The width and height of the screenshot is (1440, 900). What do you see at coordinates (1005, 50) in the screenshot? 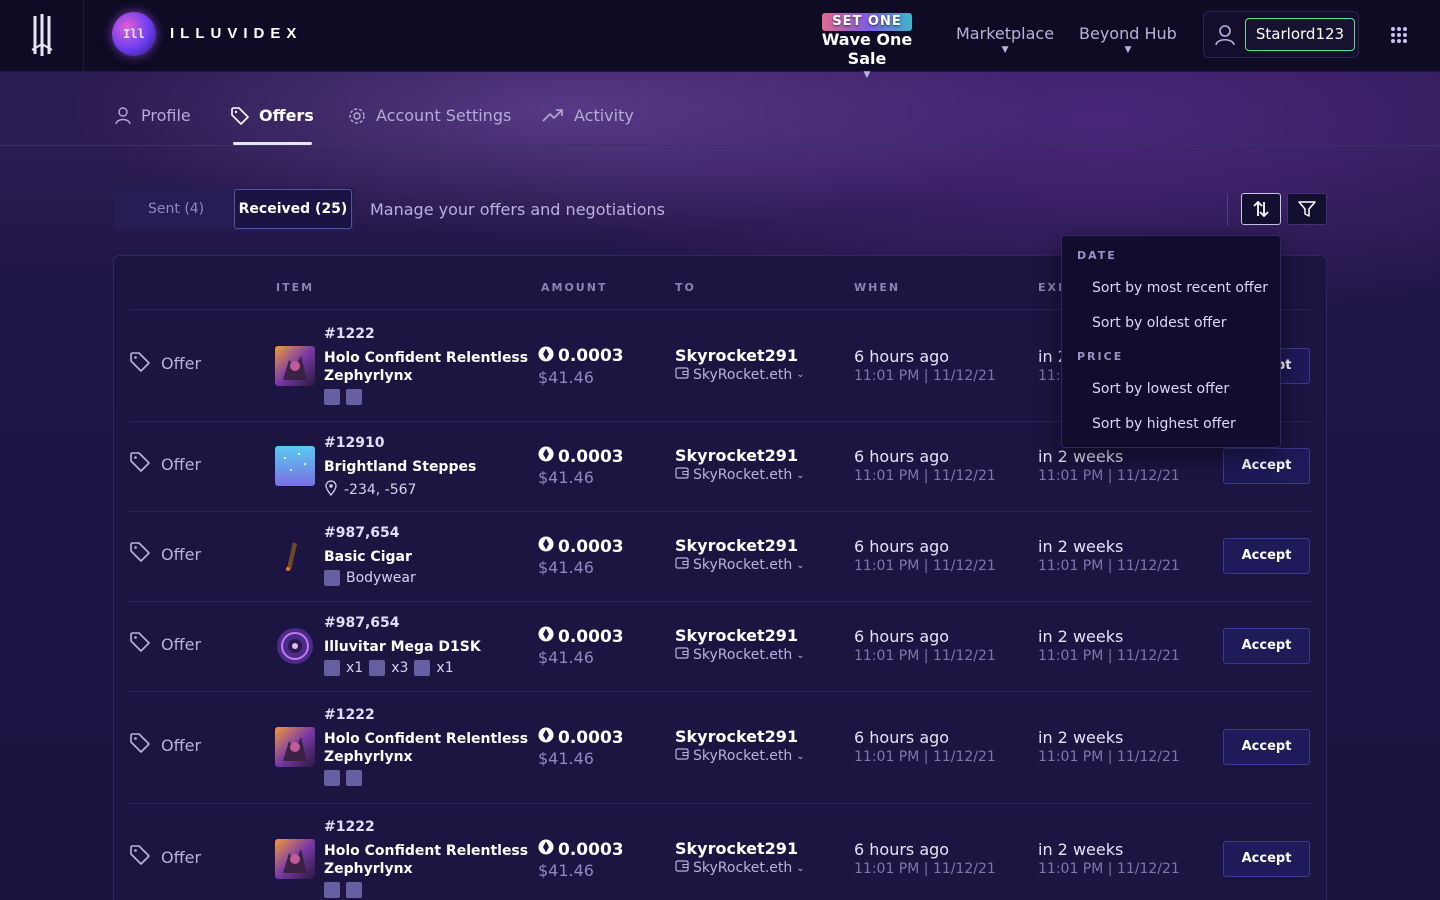
I see `chevron-down-icon: ▼` at bounding box center [1005, 50].